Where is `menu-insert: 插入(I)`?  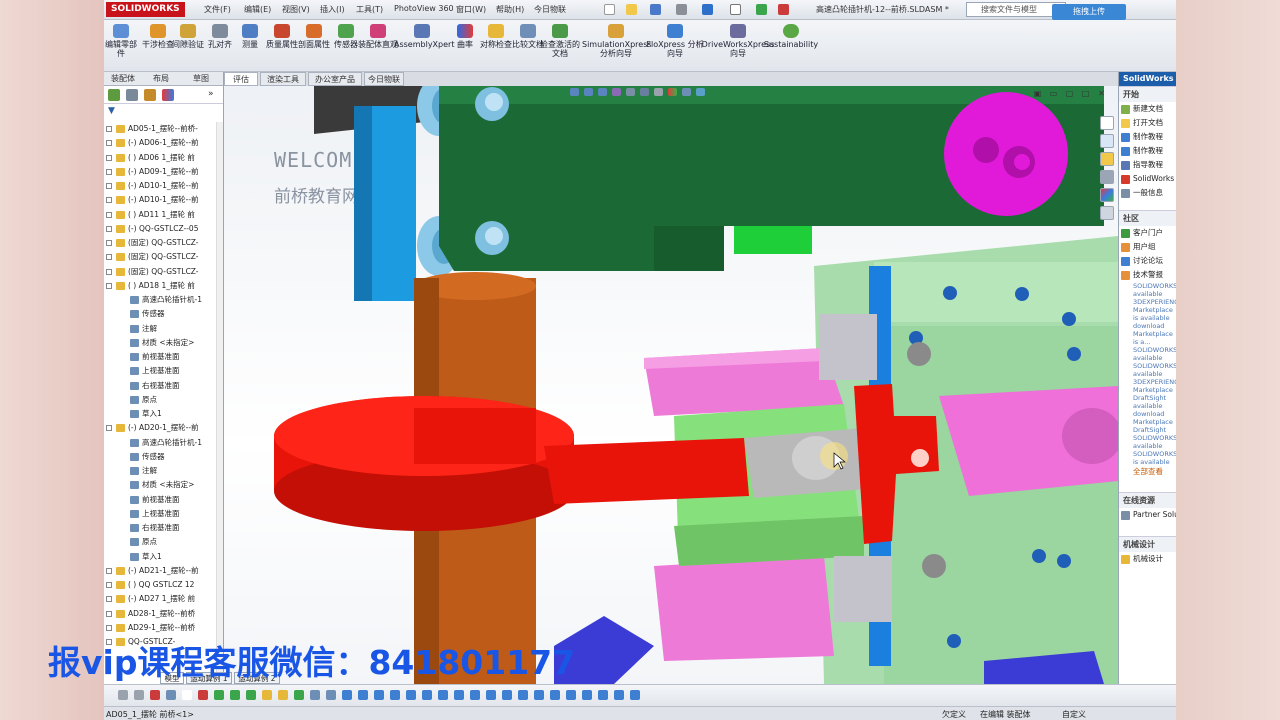
menu-insert: 插入(I) is located at coordinates (332, 9).